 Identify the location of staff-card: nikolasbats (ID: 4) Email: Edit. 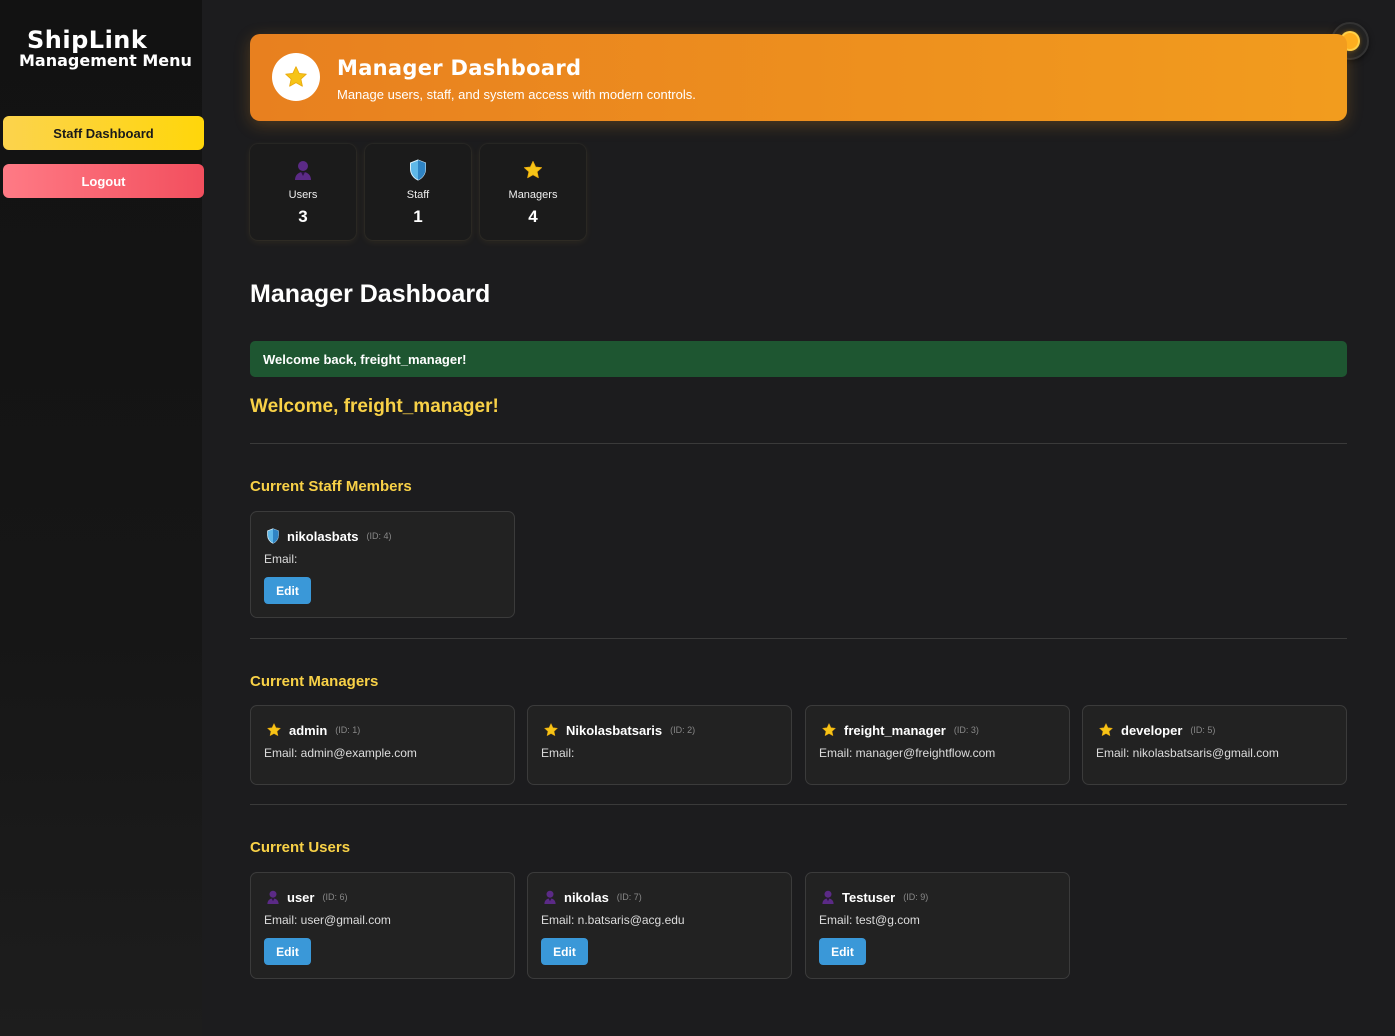
(382, 564).